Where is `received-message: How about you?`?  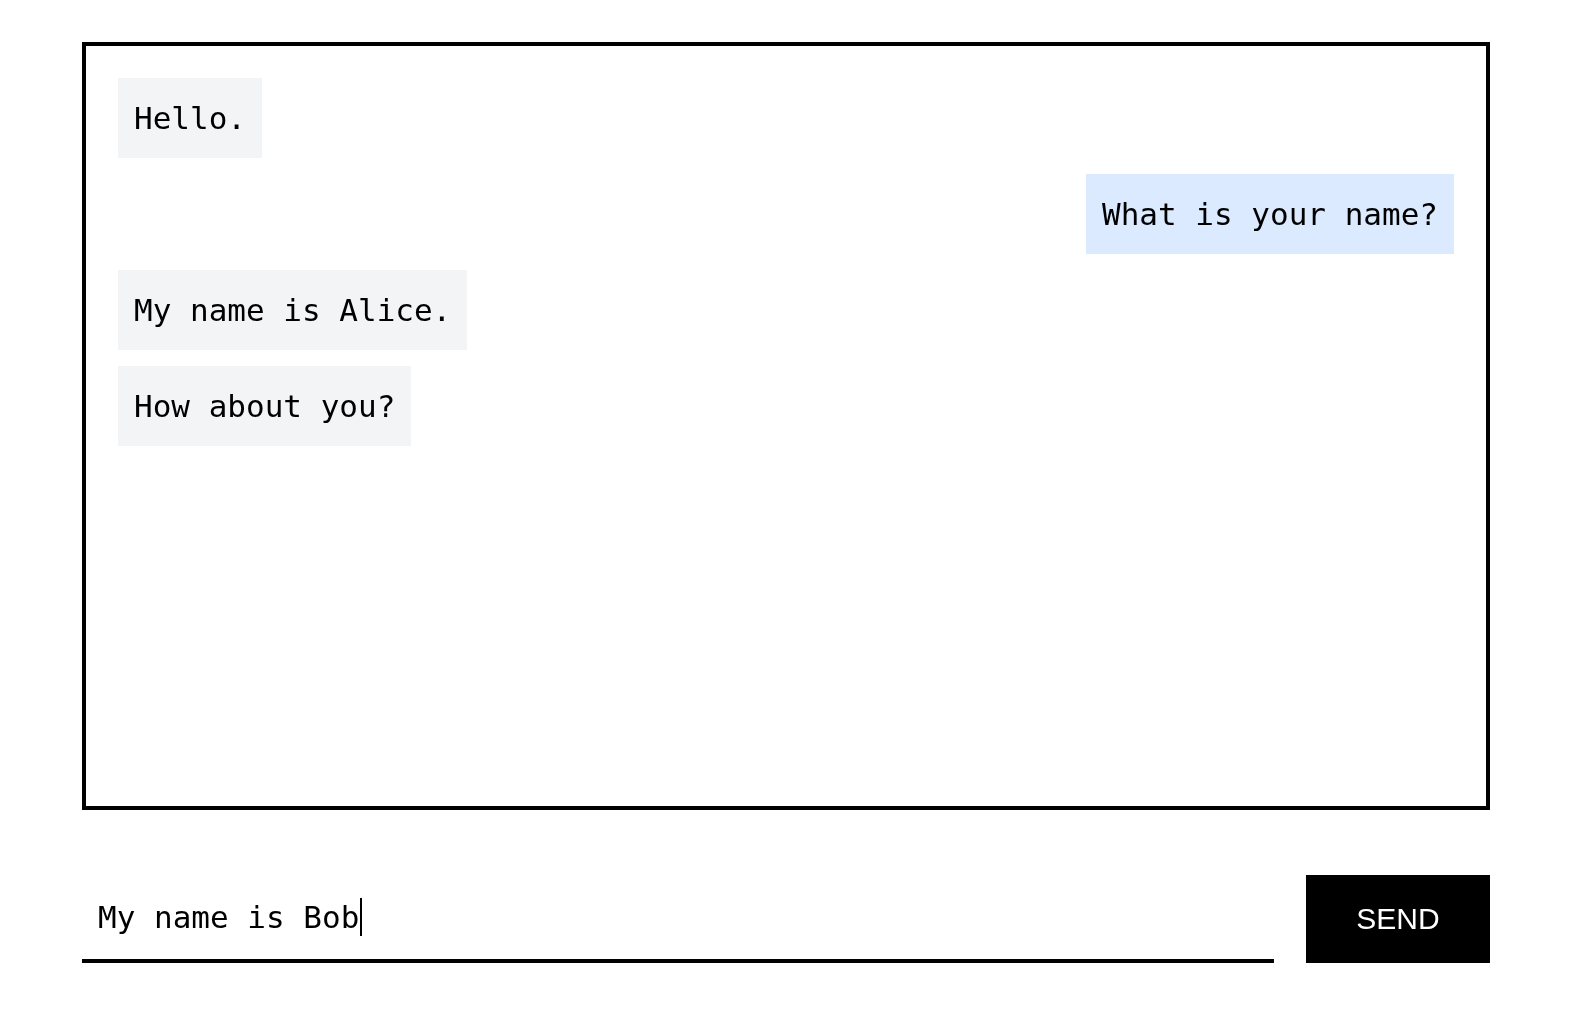 received-message: How about you? is located at coordinates (265, 406).